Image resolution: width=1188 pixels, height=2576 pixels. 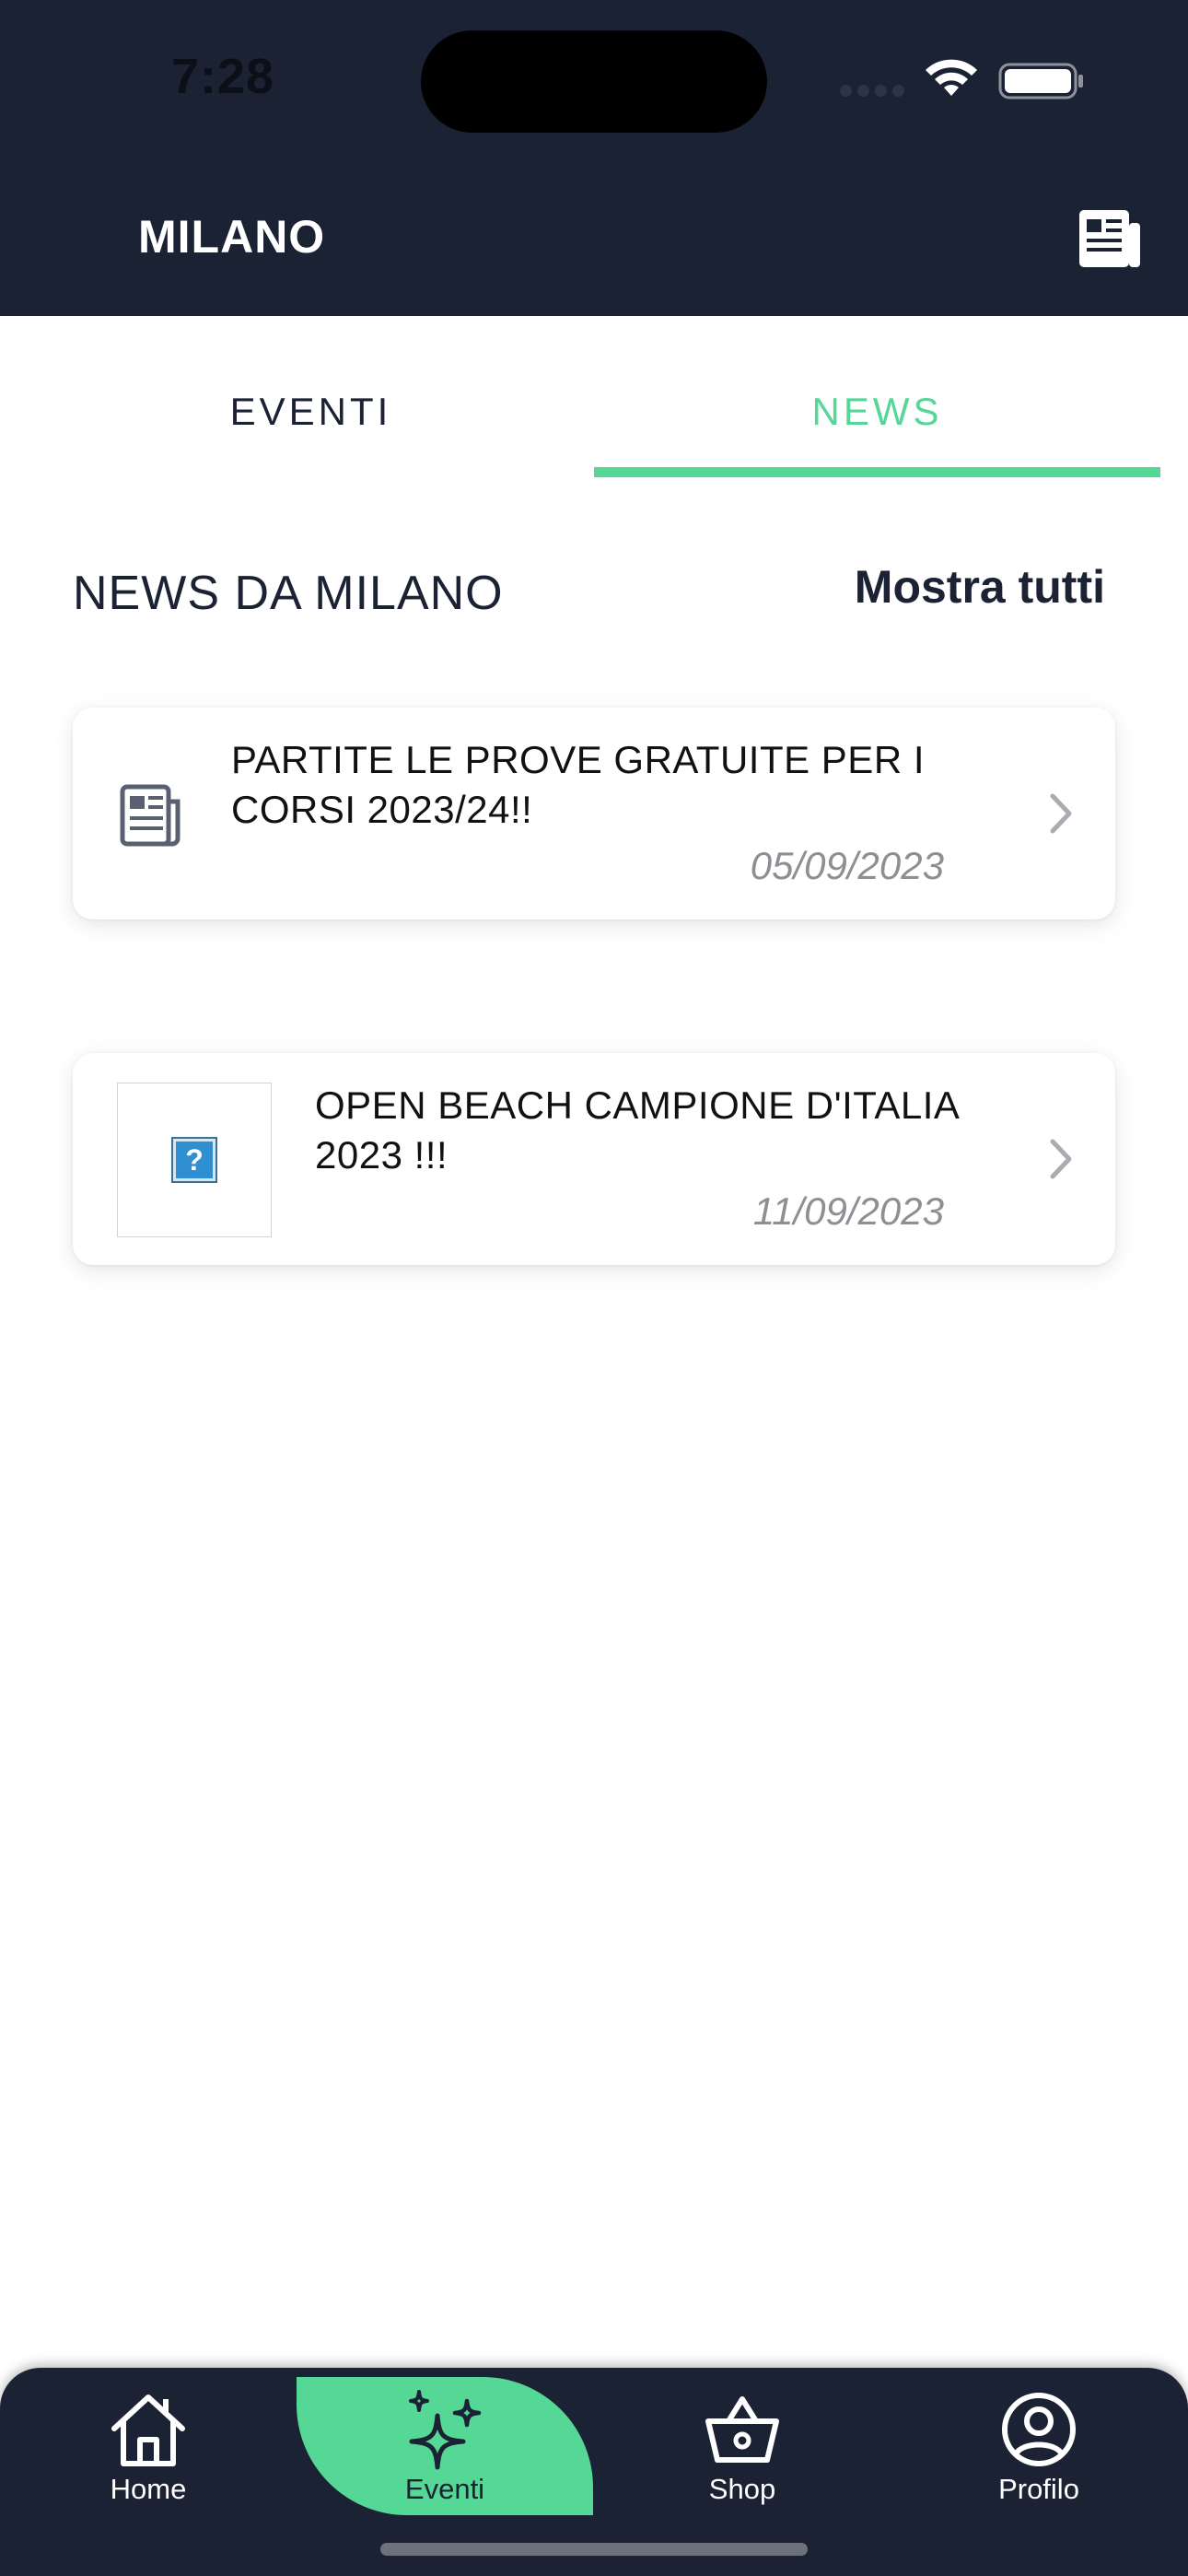 I want to click on nav-shop: Shop, so click(x=742, y=2441).